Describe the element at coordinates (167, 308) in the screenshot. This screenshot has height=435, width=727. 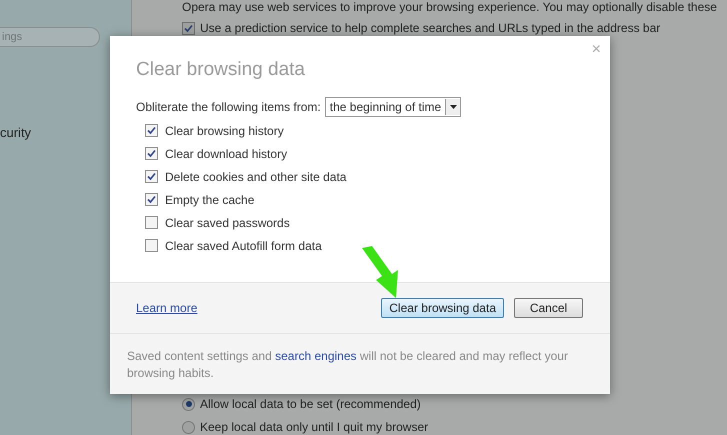
I see `learn-more-link: Learn more` at that location.